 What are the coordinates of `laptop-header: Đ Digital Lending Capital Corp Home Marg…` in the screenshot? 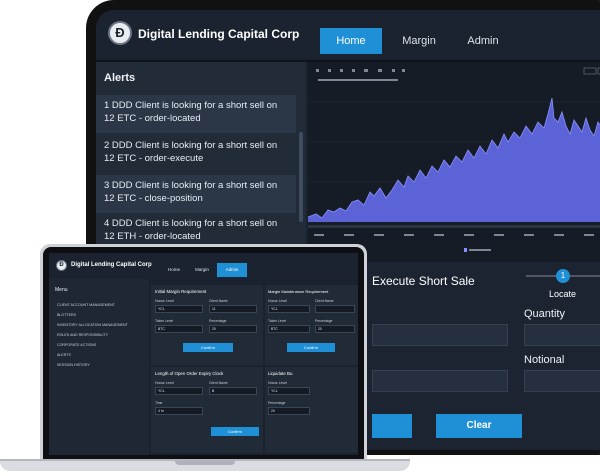 It's located at (203, 266).